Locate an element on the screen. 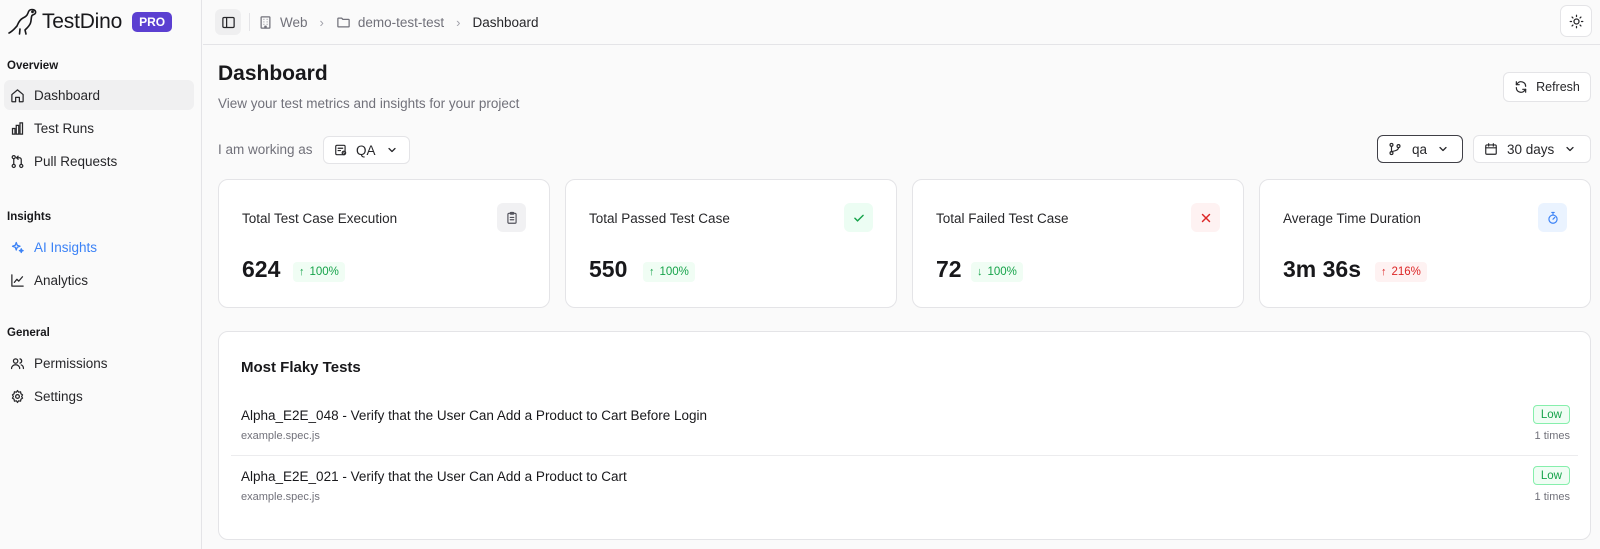  users-icon is located at coordinates (17, 363).